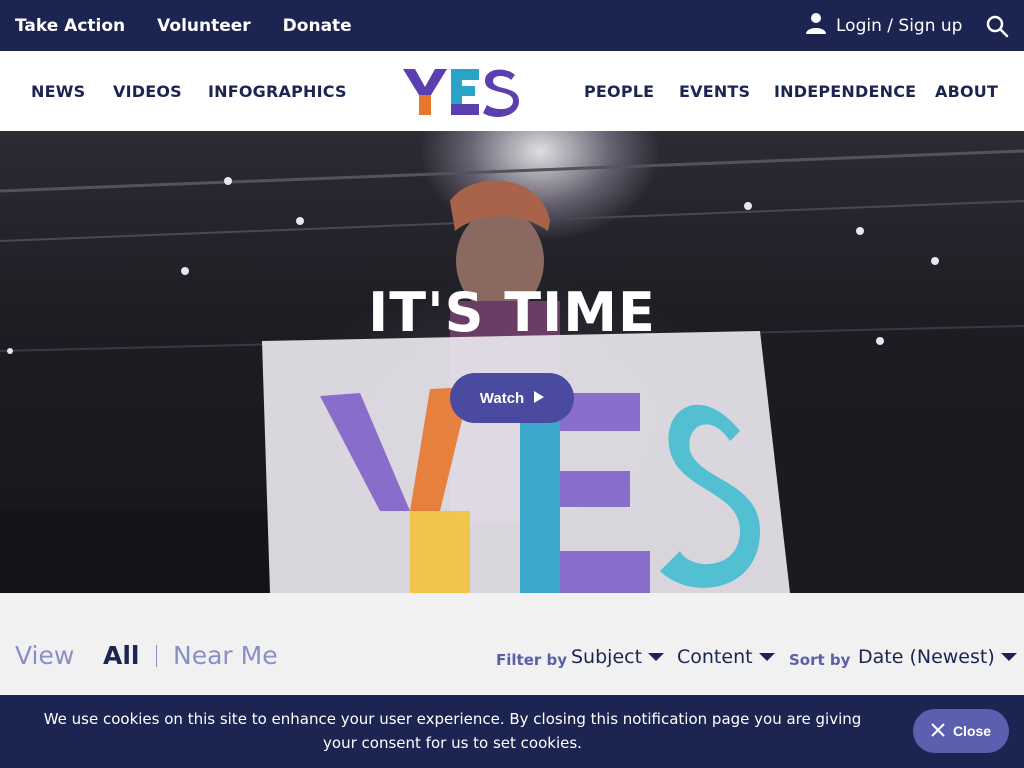 This screenshot has width=1024, height=768. I want to click on content-dropdown-label: Content, so click(715, 657).